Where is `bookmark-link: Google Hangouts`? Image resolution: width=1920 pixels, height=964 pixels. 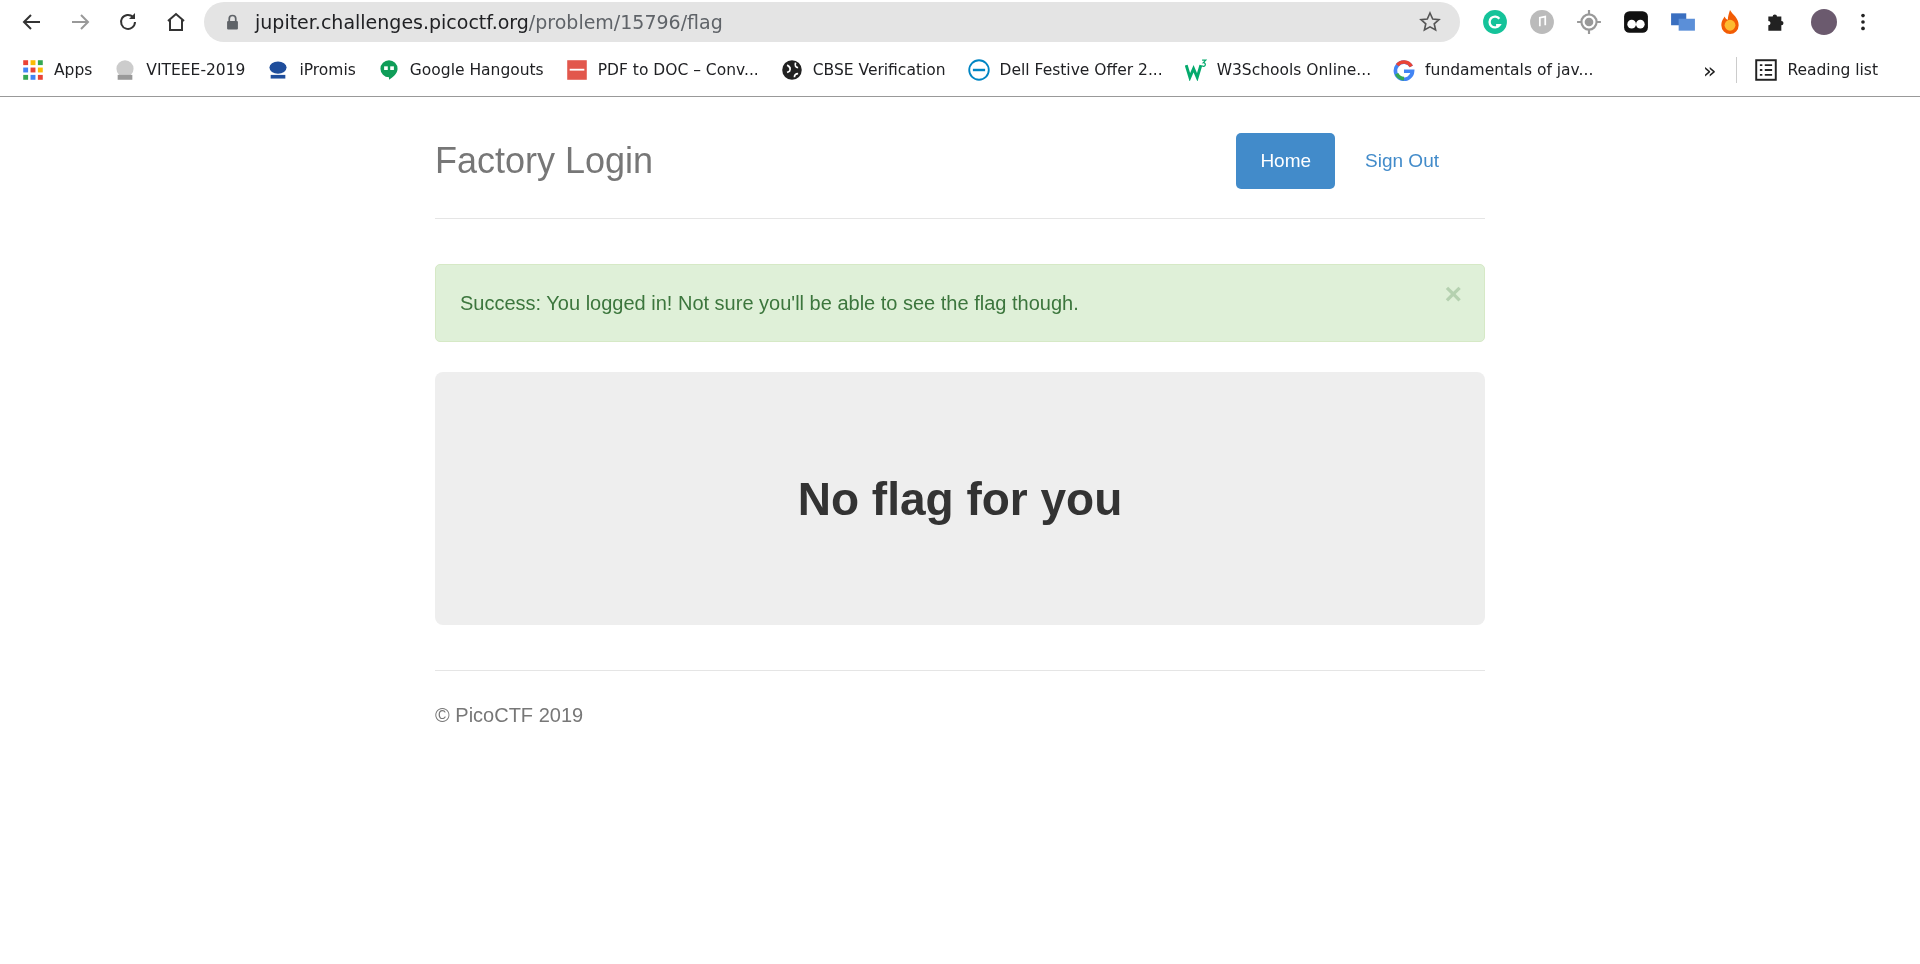
bookmark-link: Google Hangouts is located at coordinates (460, 70).